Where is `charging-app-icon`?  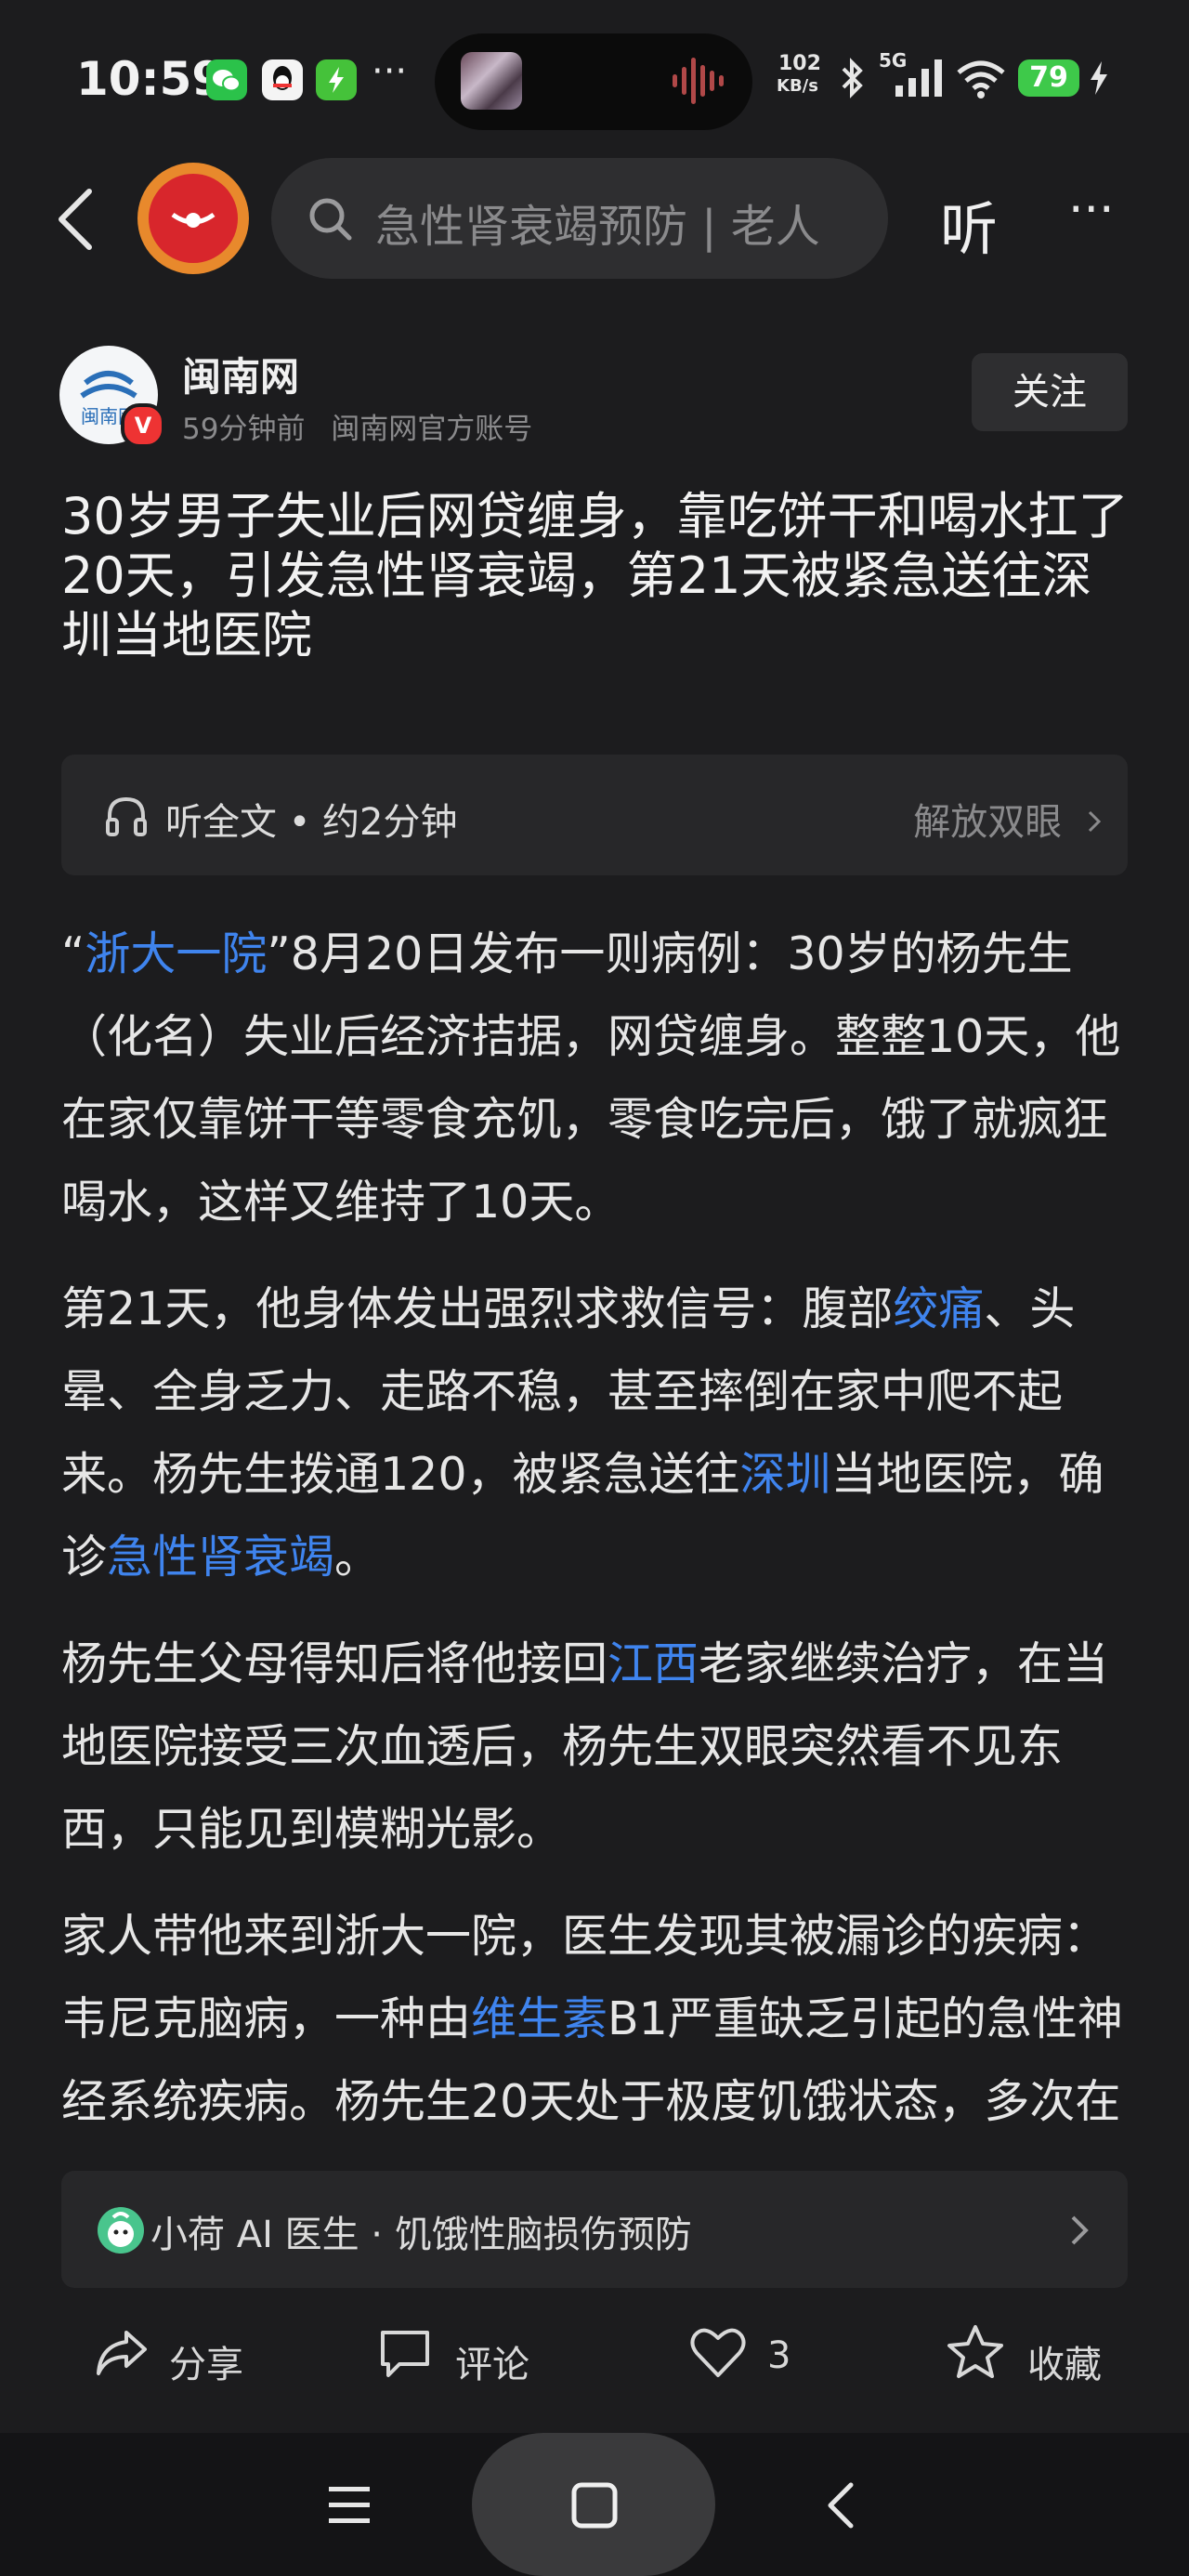
charging-app-icon is located at coordinates (336, 79).